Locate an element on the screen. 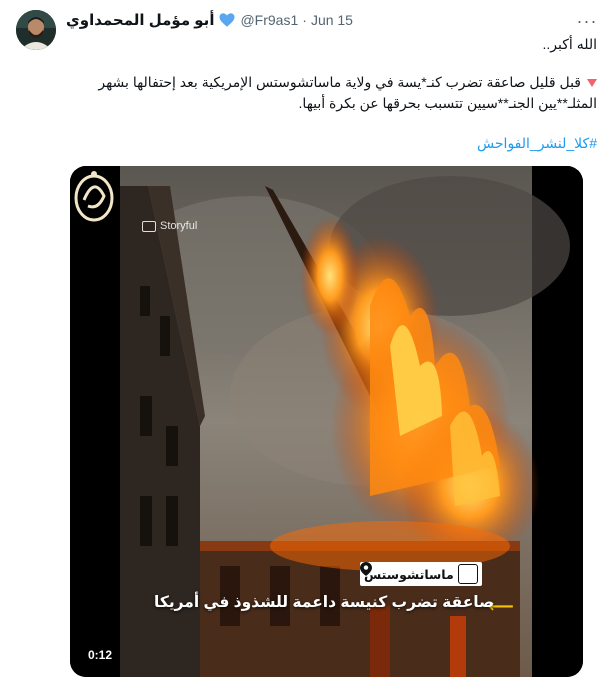  verified-heart-icon is located at coordinates (227, 20).